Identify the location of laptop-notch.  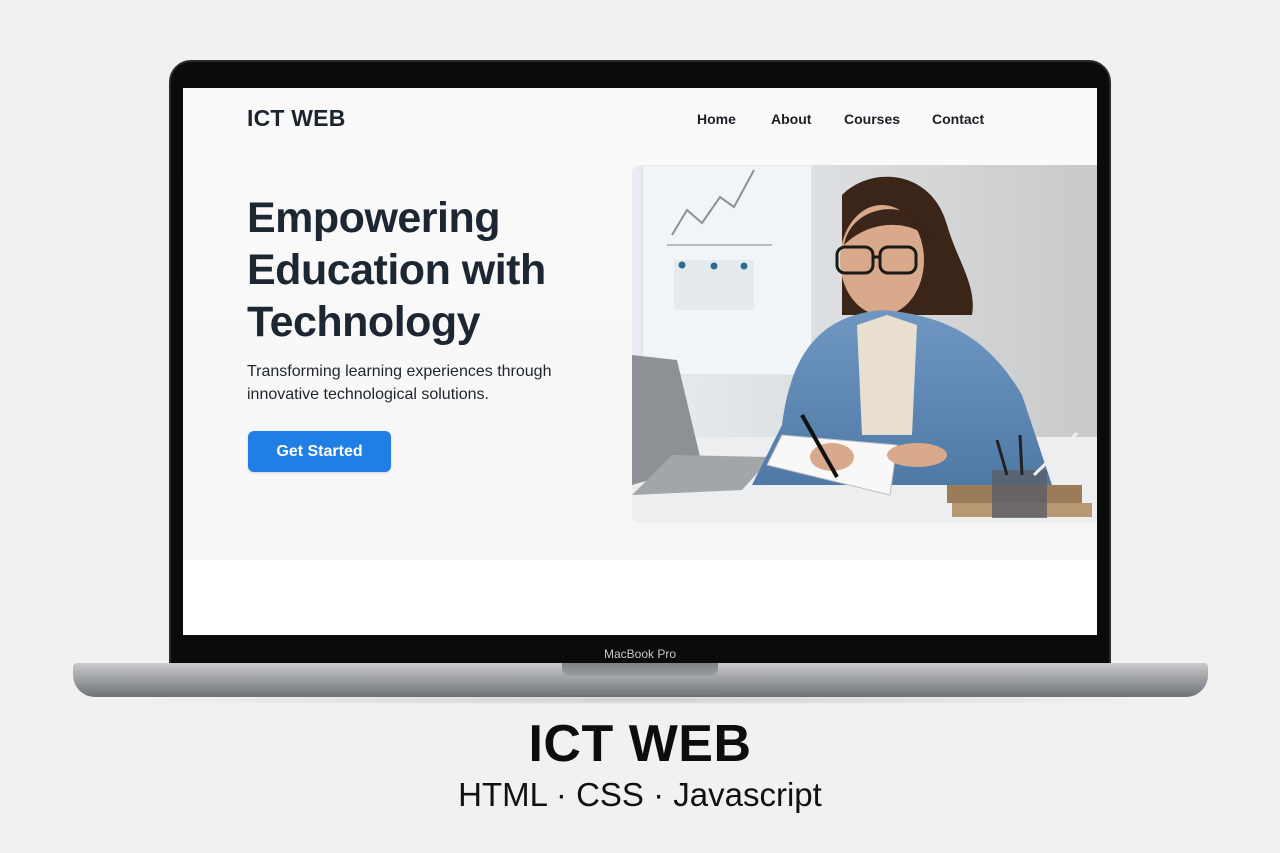
(640, 669).